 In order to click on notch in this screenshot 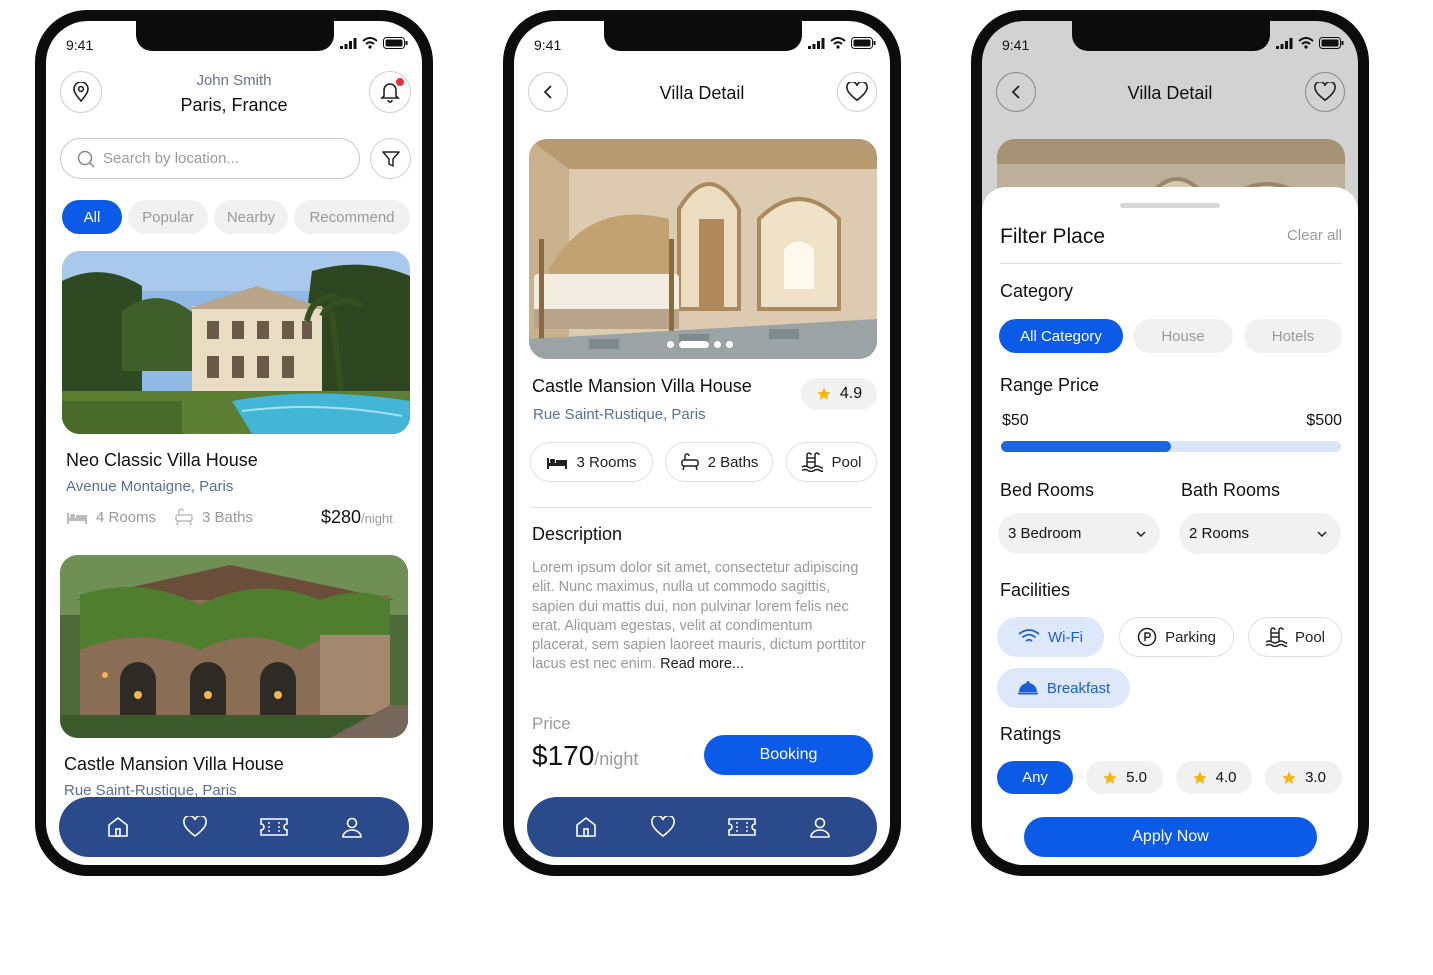, I will do `click(1171, 36)`.